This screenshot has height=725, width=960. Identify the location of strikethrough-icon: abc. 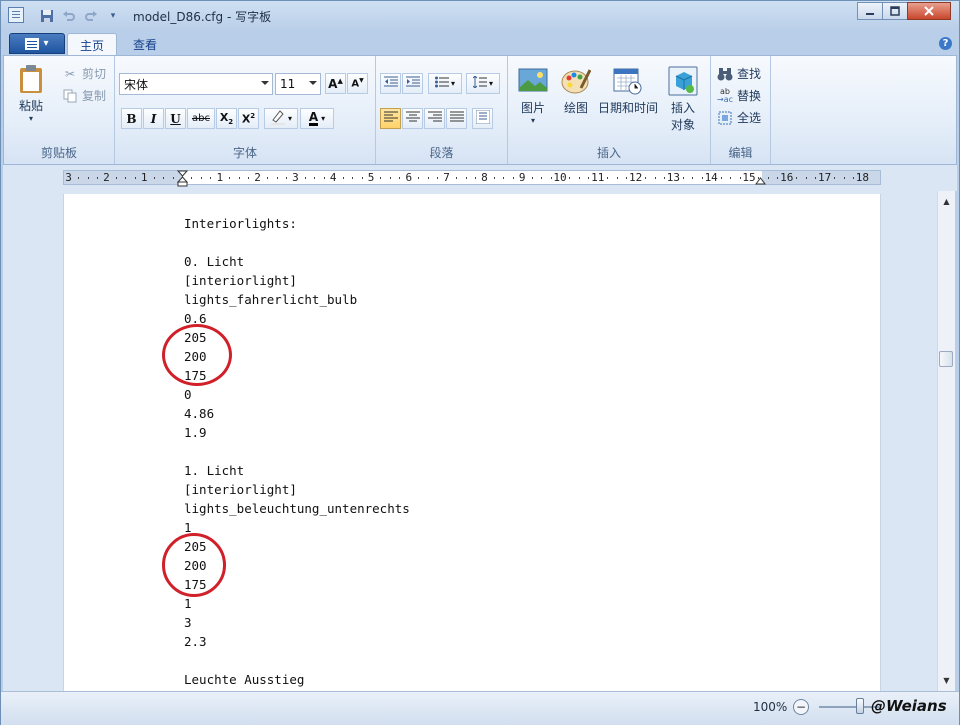
(201, 118).